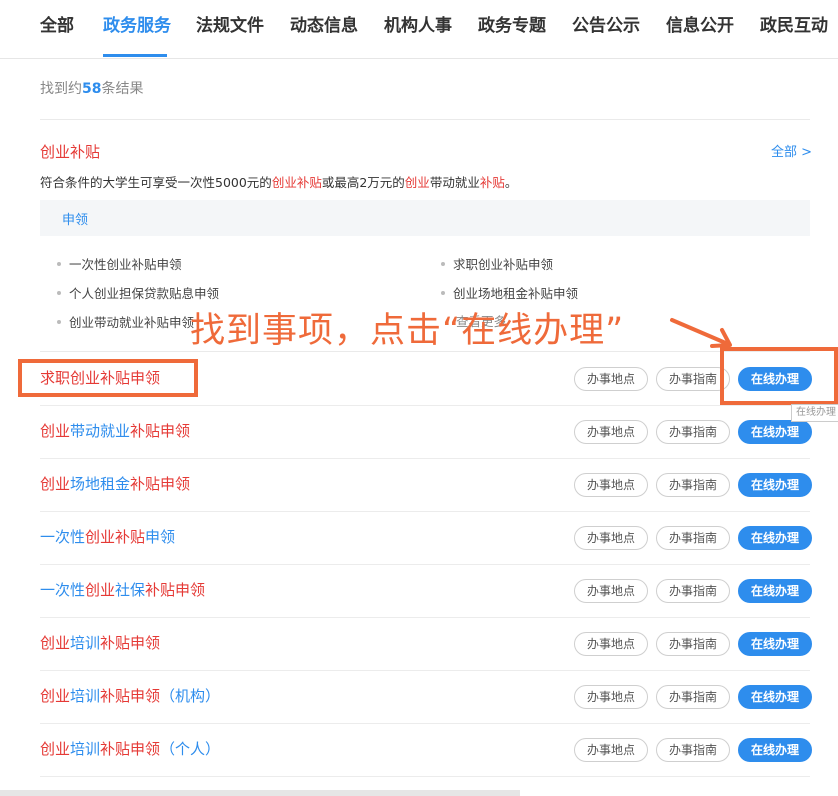 The image size is (838, 796). I want to click on result-suffix: 条结果, so click(122, 89).